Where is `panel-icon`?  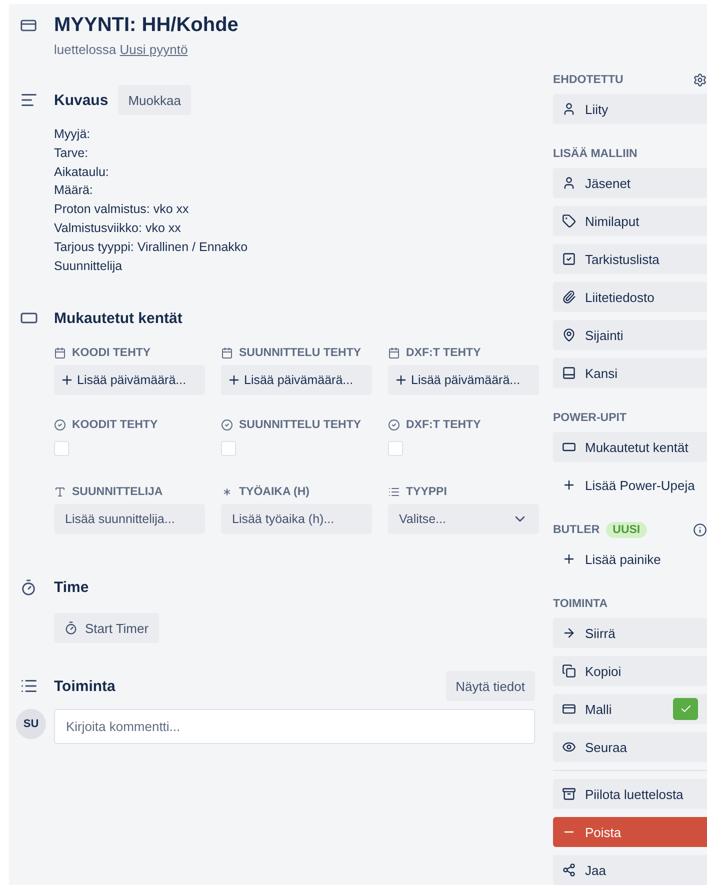
panel-icon is located at coordinates (569, 373).